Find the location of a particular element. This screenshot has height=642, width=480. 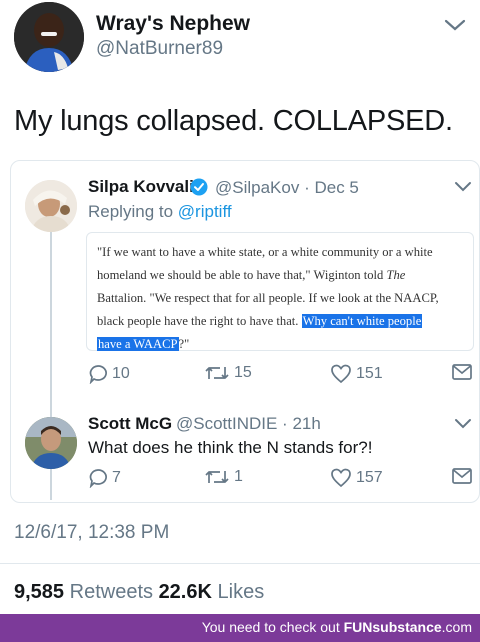

watermark-prefix: You need to check out is located at coordinates (272, 627).